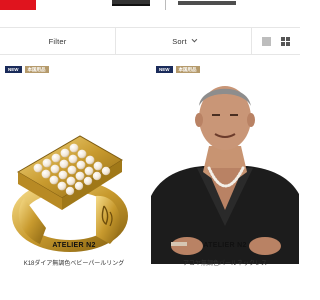 This screenshot has width=320, height=300. Describe the element at coordinates (225, 262) in the screenshot. I see `product-name: アコヤ無調色パールネックレス` at that location.